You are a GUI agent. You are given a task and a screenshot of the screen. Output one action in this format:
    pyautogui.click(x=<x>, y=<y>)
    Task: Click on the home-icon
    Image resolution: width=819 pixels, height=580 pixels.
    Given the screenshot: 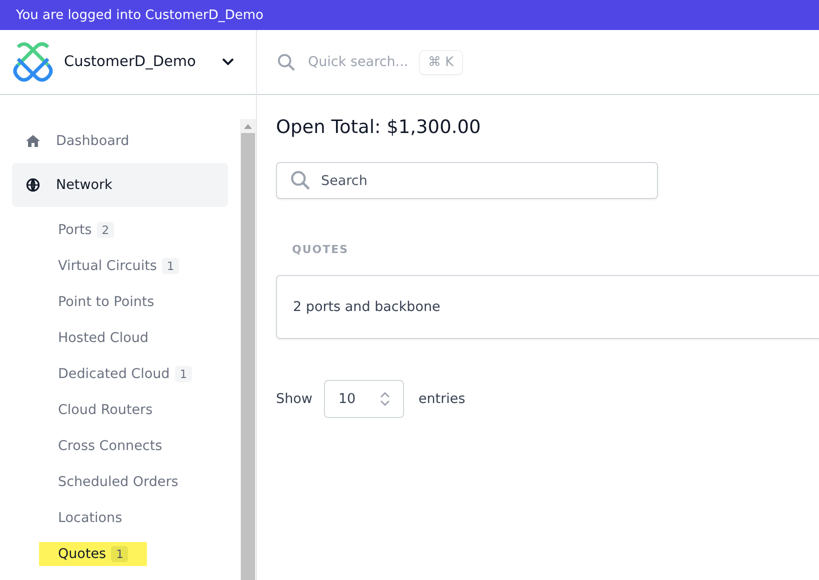 What is the action you would take?
    pyautogui.click(x=33, y=141)
    